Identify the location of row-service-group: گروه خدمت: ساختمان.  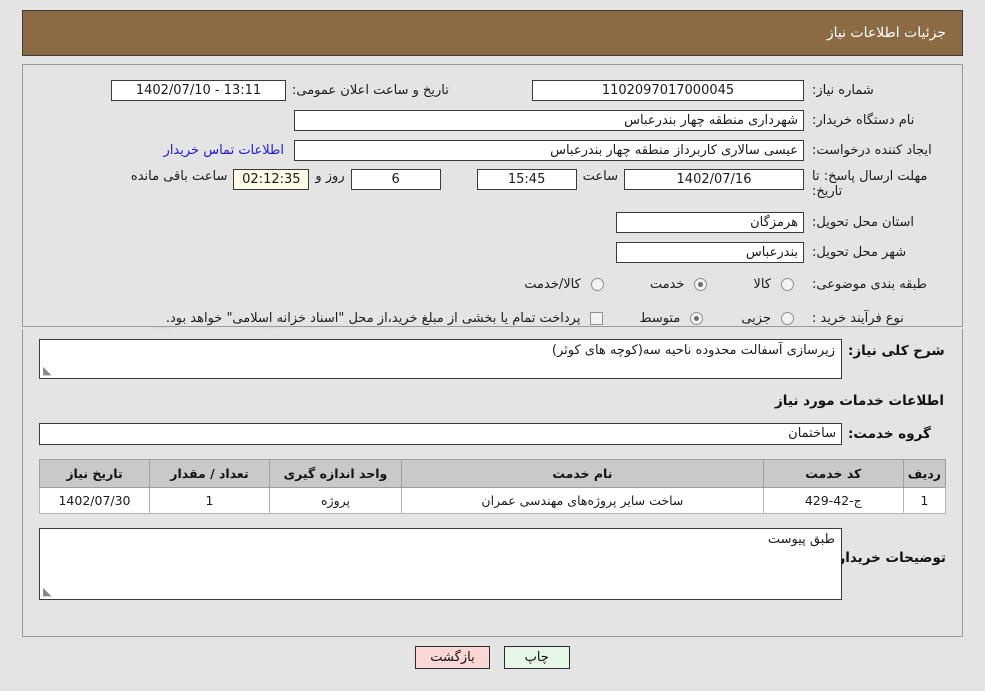
(492, 434).